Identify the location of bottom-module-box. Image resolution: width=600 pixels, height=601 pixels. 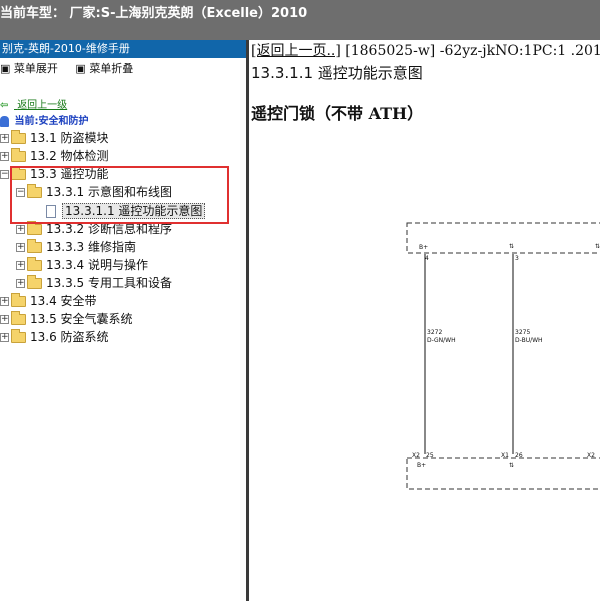
(503, 473).